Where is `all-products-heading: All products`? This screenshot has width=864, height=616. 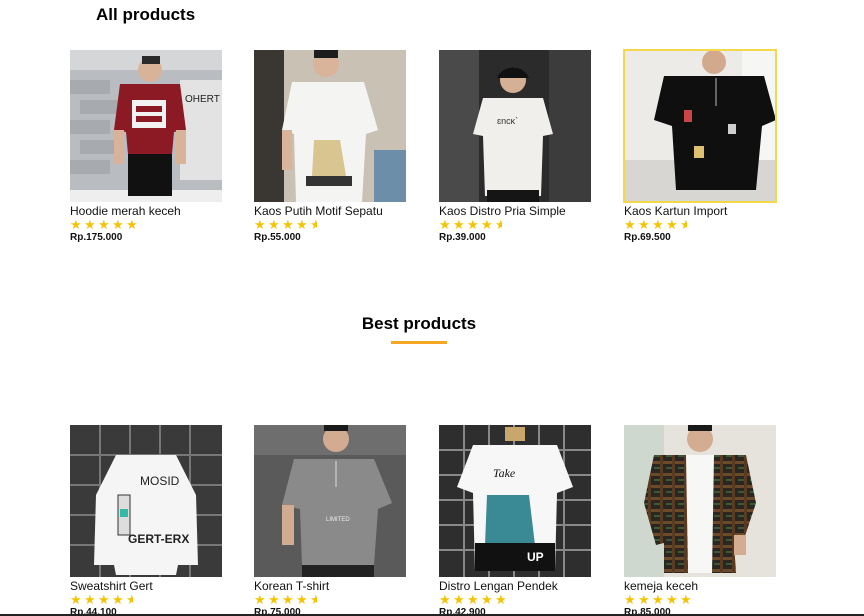 all-products-heading: All products is located at coordinates (146, 14).